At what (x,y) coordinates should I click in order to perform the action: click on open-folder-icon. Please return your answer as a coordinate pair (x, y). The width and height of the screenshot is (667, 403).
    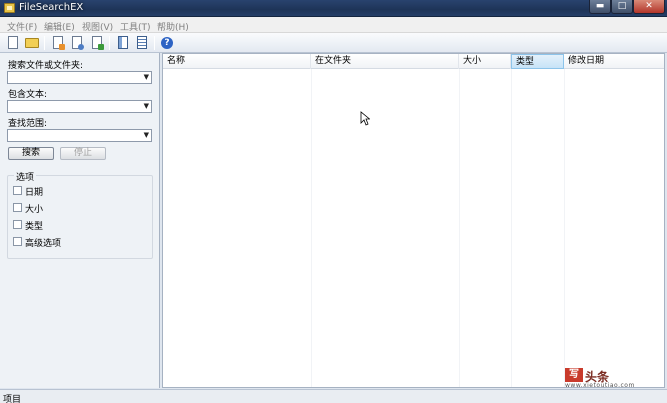
    Looking at the image, I should click on (32, 43).